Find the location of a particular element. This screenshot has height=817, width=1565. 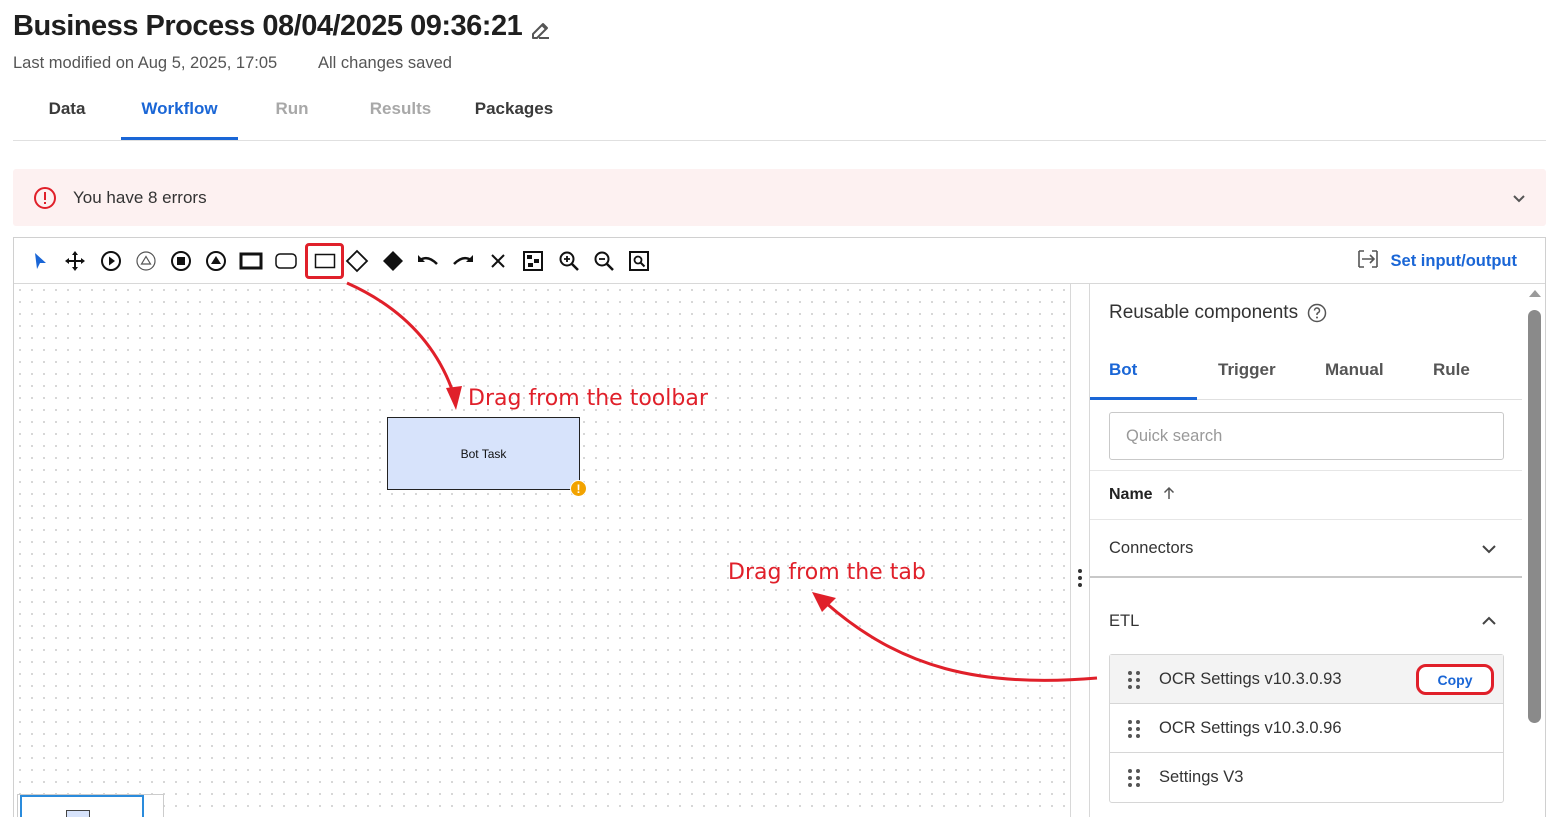

warning-badge-icon: ! is located at coordinates (578, 488).